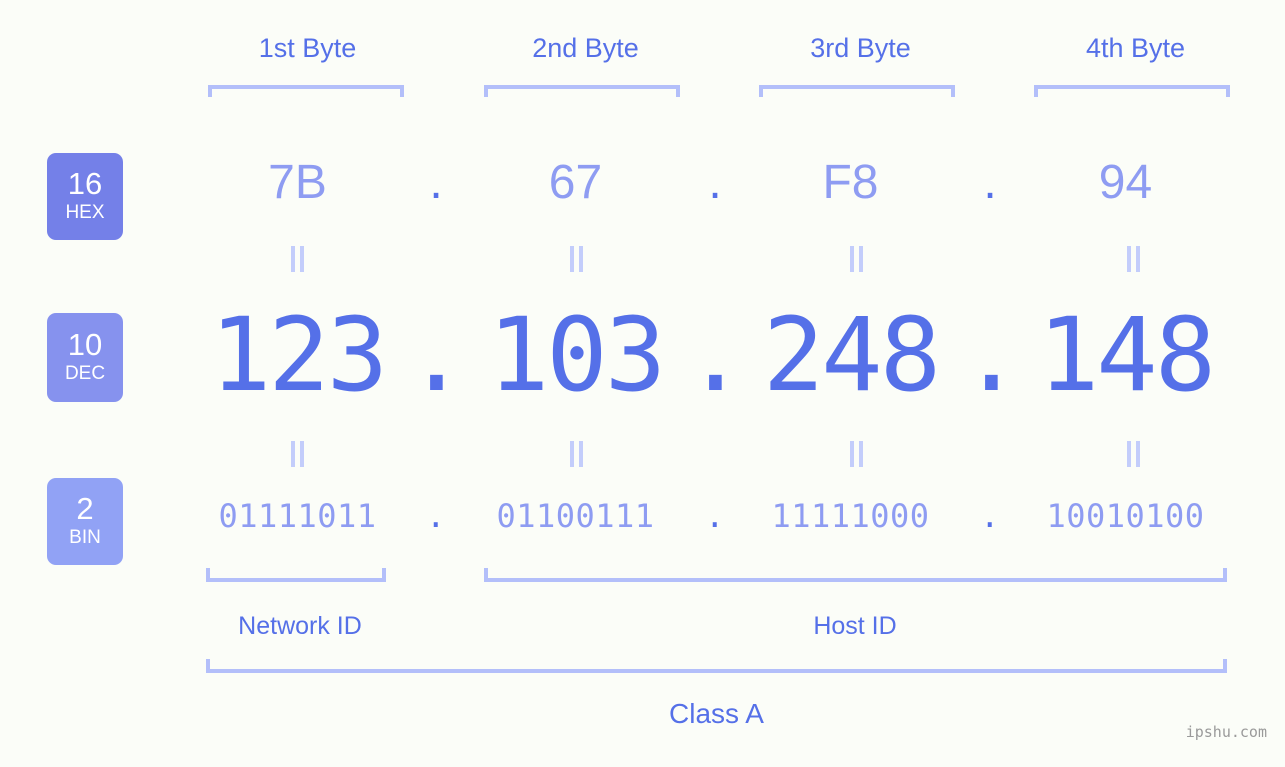 The height and width of the screenshot is (767, 1285). Describe the element at coordinates (855, 626) in the screenshot. I see `host-id-label: Host ID` at that location.